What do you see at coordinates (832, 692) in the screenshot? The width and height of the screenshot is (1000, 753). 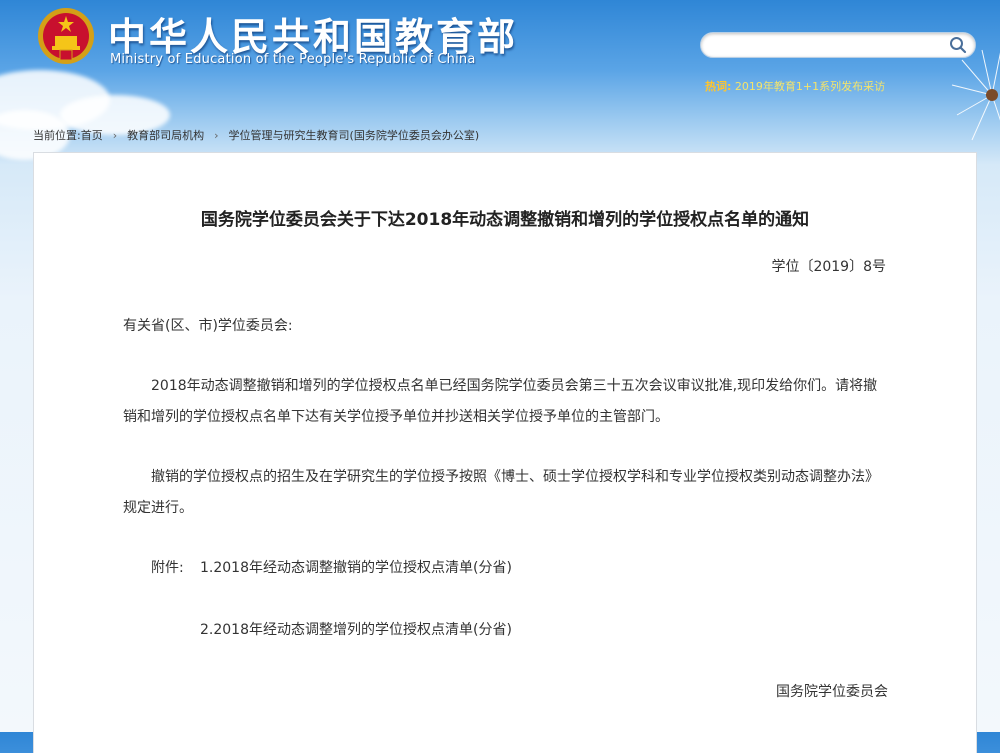 I see `signer: 国务院学位委员会` at bounding box center [832, 692].